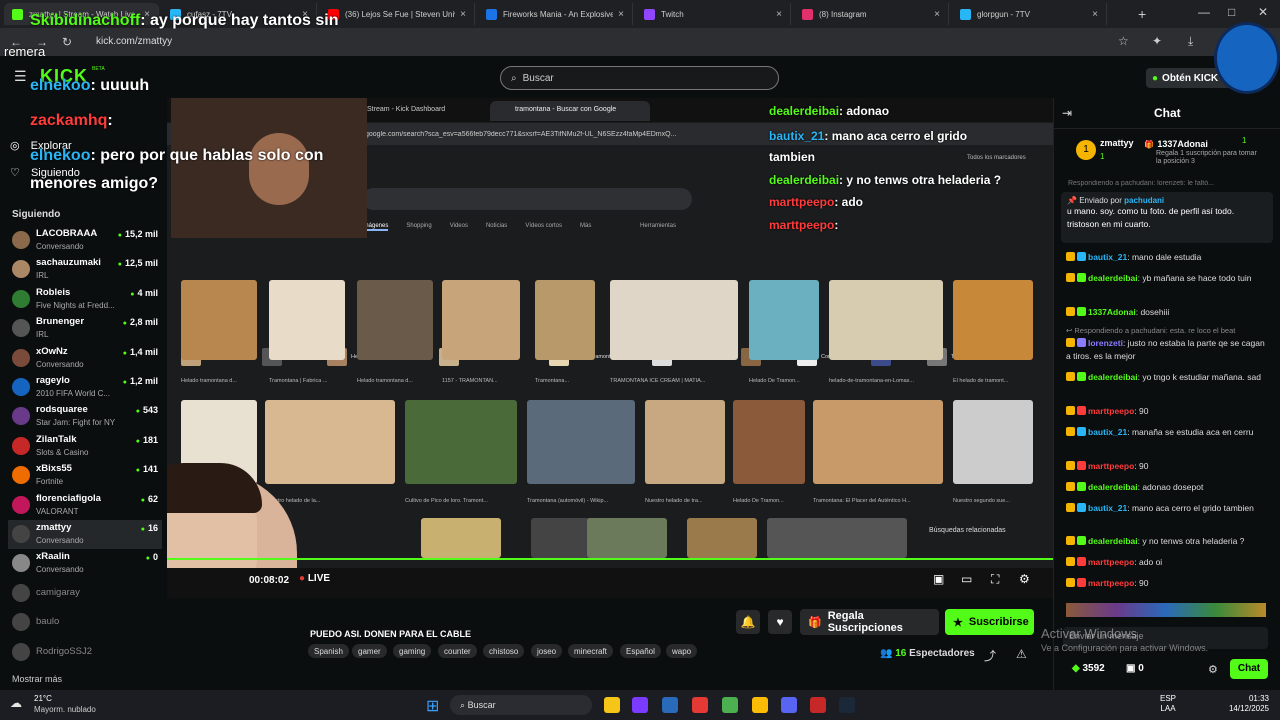 The width and height of the screenshot is (1280, 720). What do you see at coordinates (590, 651) in the screenshot?
I see `stream-tag: minecraft` at bounding box center [590, 651].